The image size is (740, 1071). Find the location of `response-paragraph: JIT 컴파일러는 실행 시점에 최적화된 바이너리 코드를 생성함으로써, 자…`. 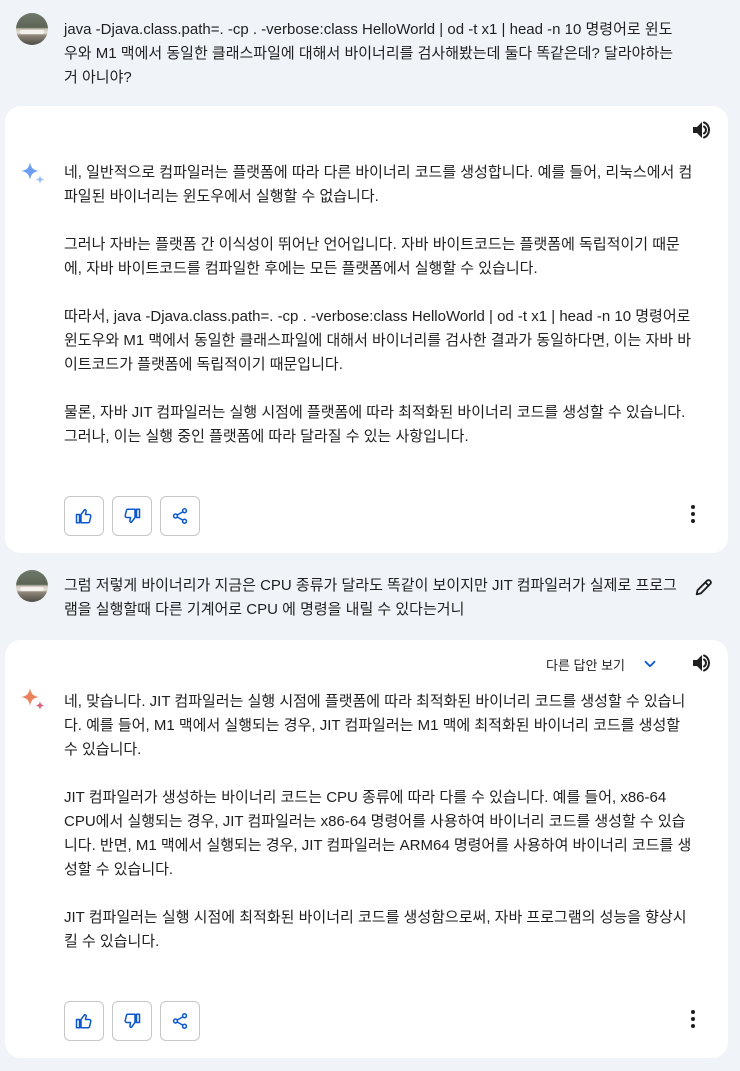

response-paragraph: JIT 컴파일러는 실행 시점에 최적화된 바이너리 코드를 생성함으로써, 자… is located at coordinates (375, 929).